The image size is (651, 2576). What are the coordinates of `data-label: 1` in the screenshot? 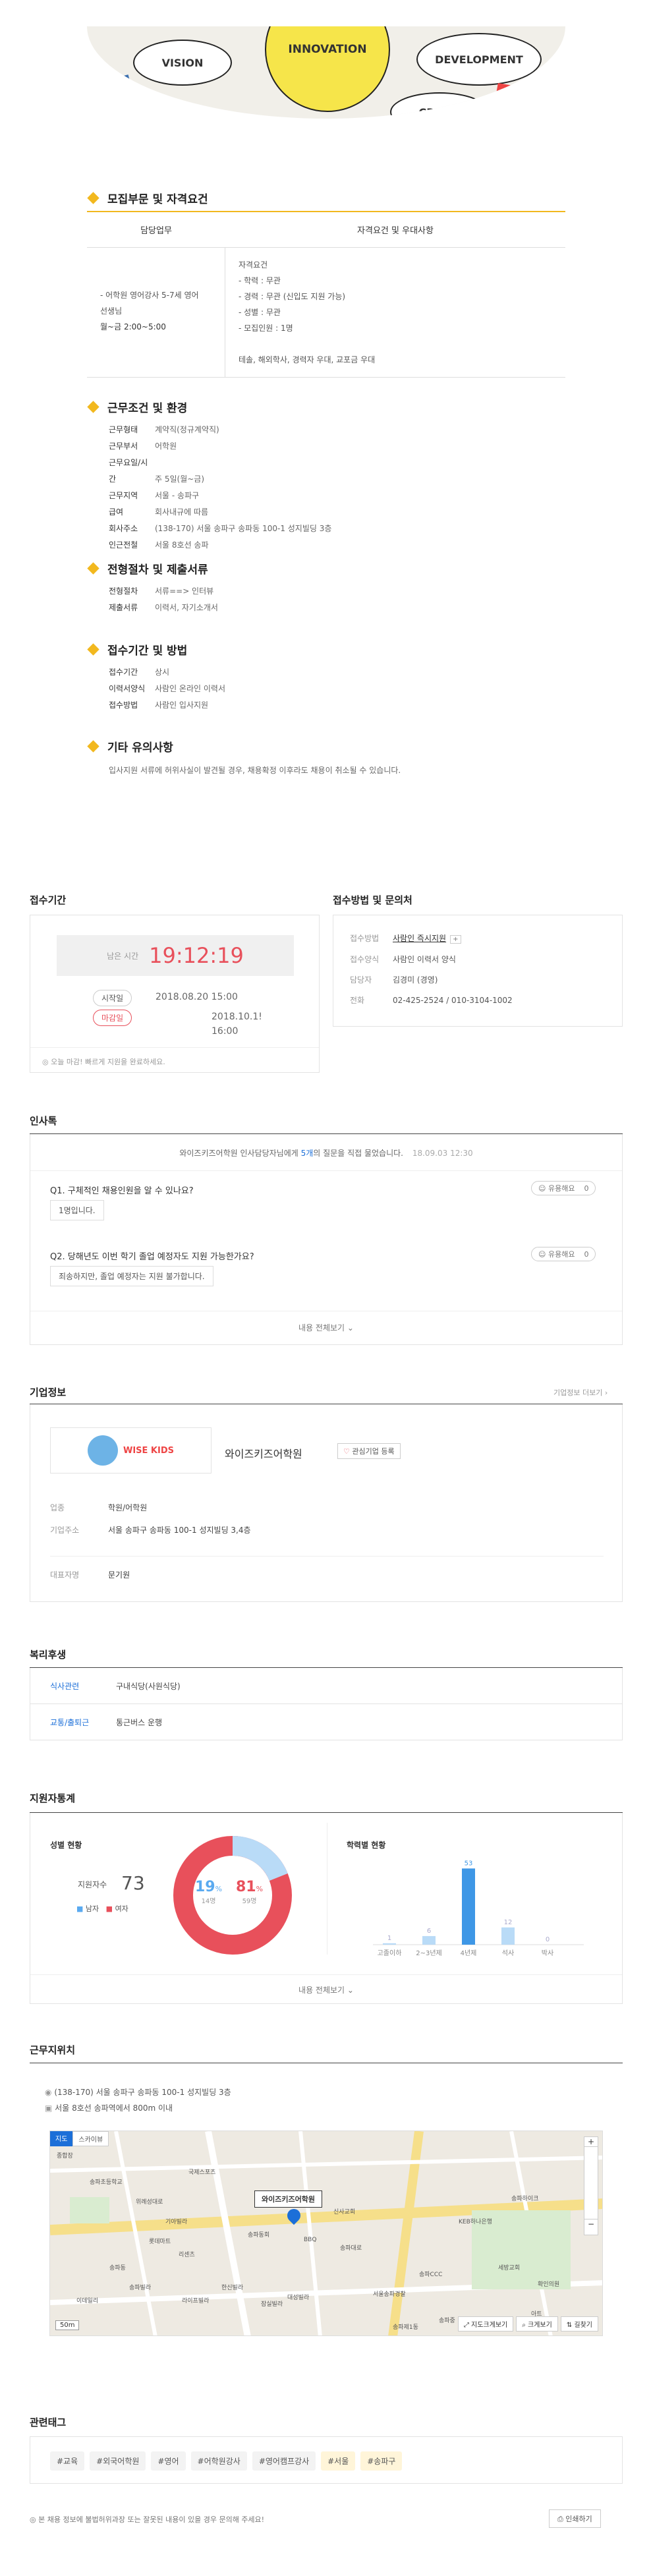 It's located at (389, 1938).